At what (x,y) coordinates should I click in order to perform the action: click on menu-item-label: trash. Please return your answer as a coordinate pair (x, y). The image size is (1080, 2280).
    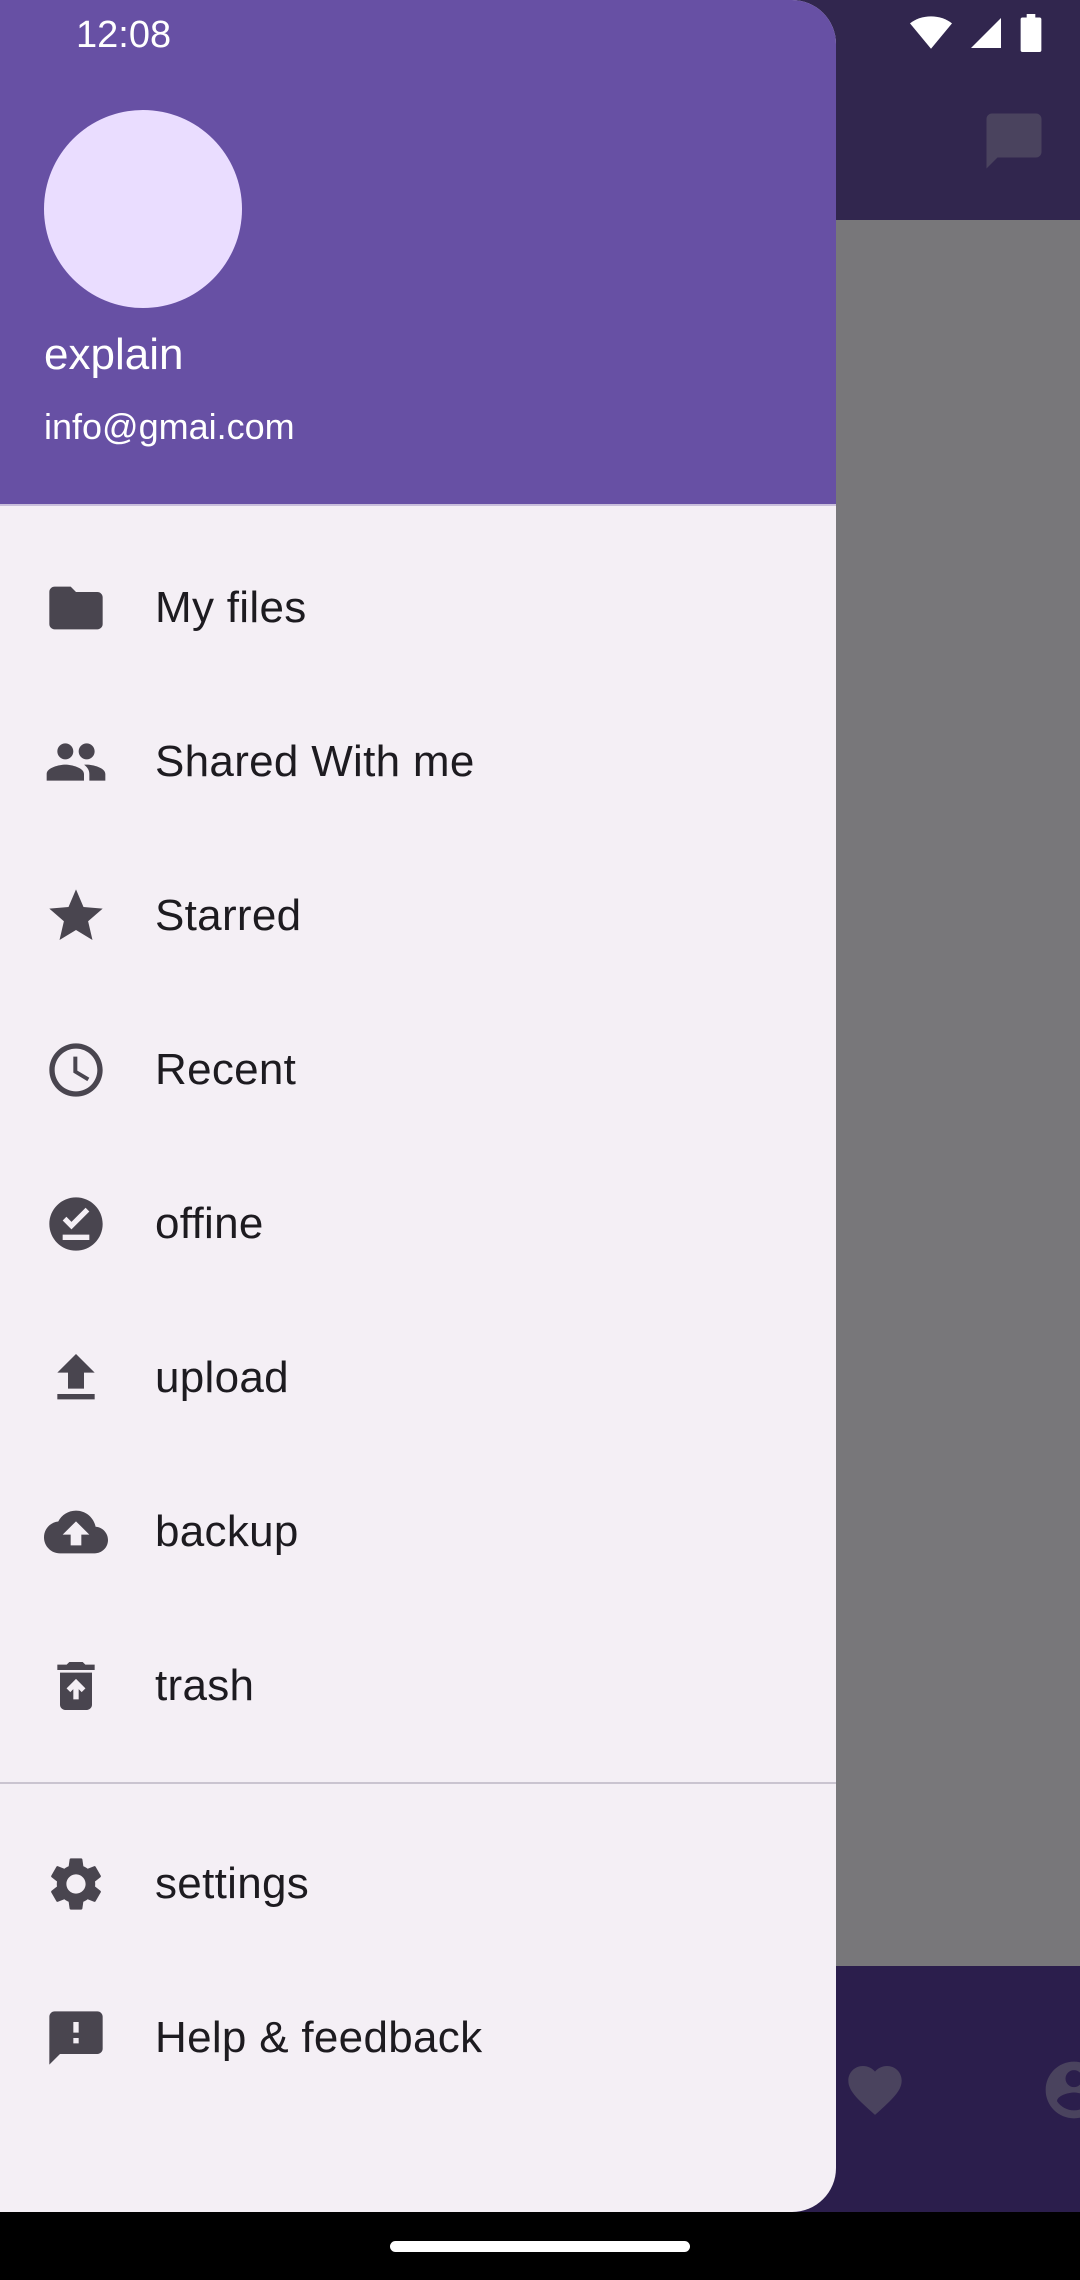
    Looking at the image, I should click on (205, 1685).